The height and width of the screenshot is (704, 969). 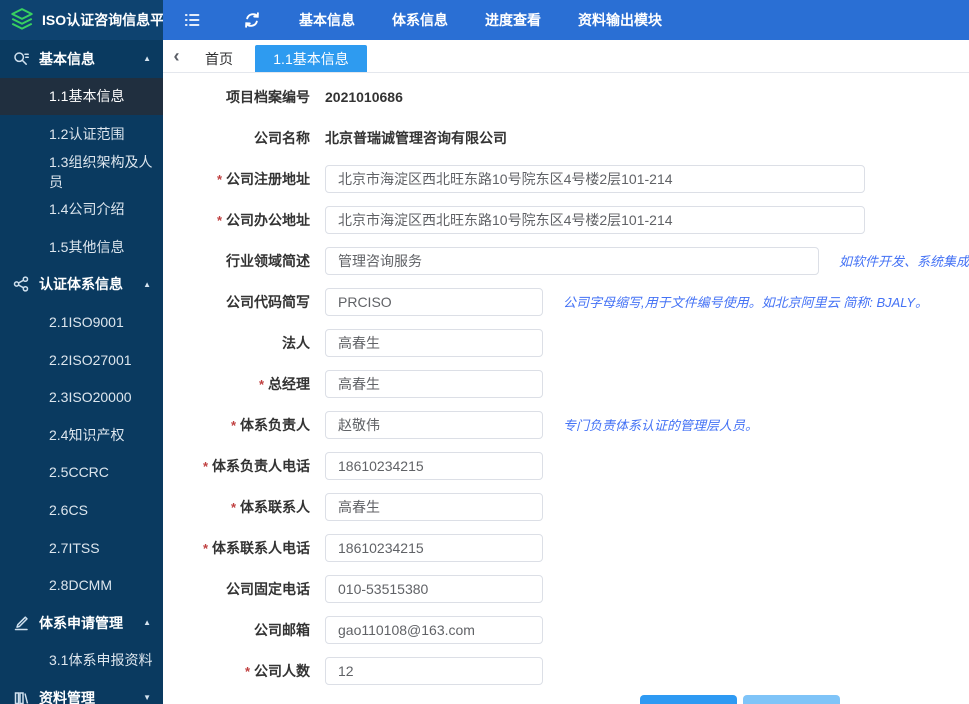 I want to click on form-row-system-contact-phone: * 体系联系人电话, so click(x=566, y=547).